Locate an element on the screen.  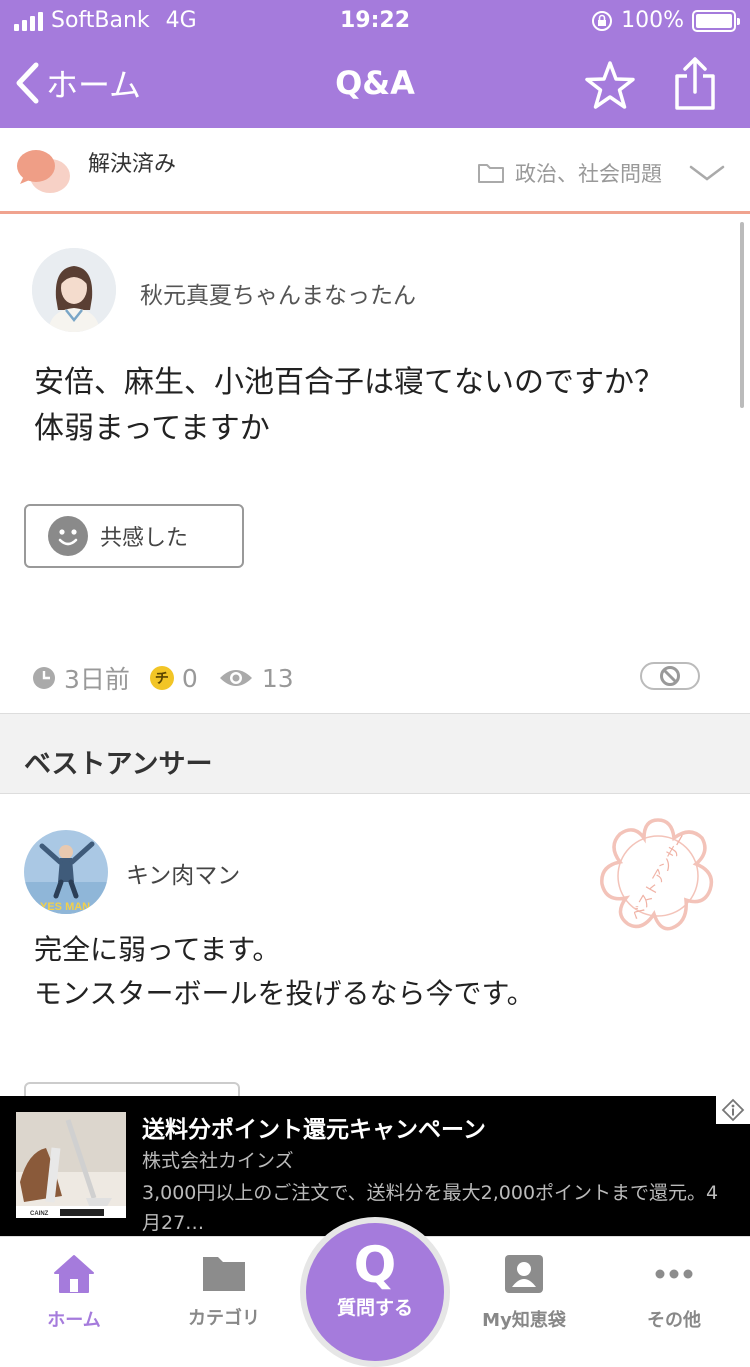
coin-icon: チ is located at coordinates (161, 678).